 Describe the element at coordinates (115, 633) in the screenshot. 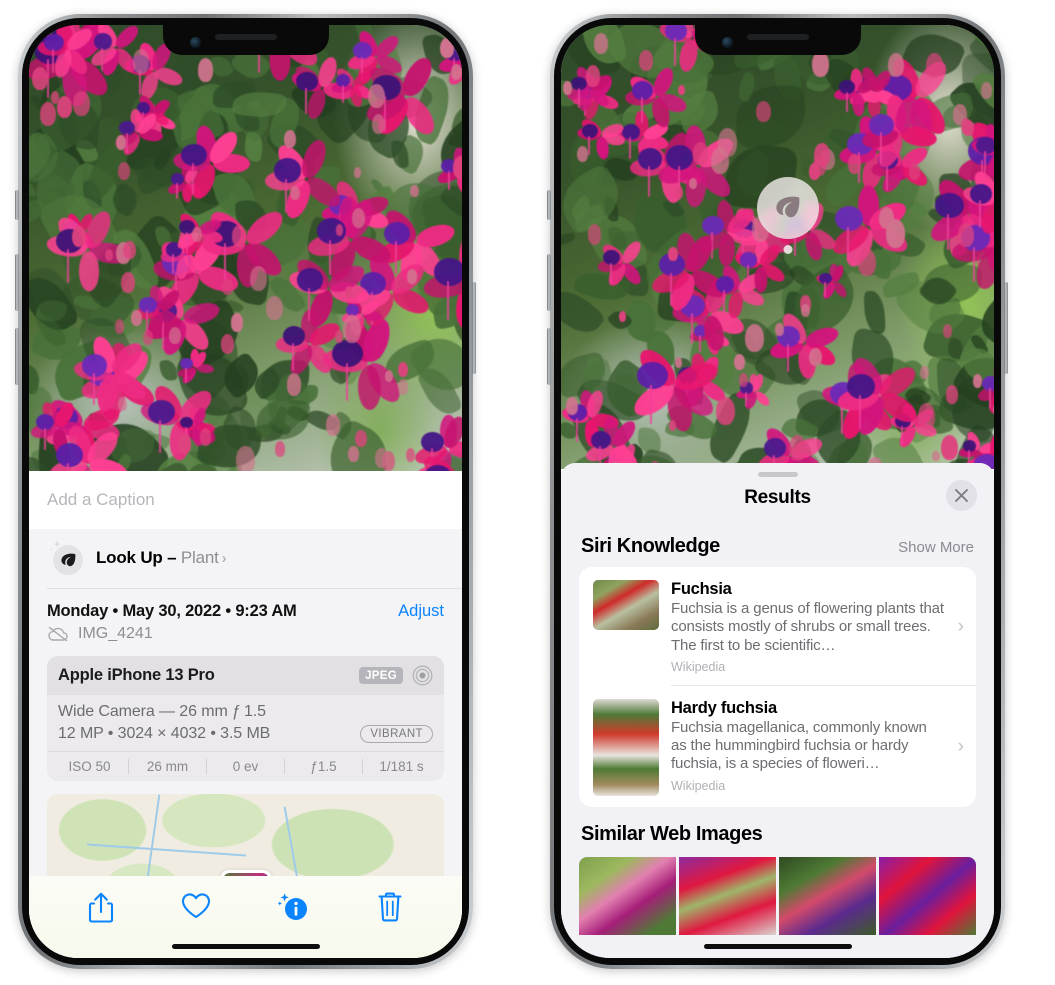

I see `file-name: IMG_4241` at that location.